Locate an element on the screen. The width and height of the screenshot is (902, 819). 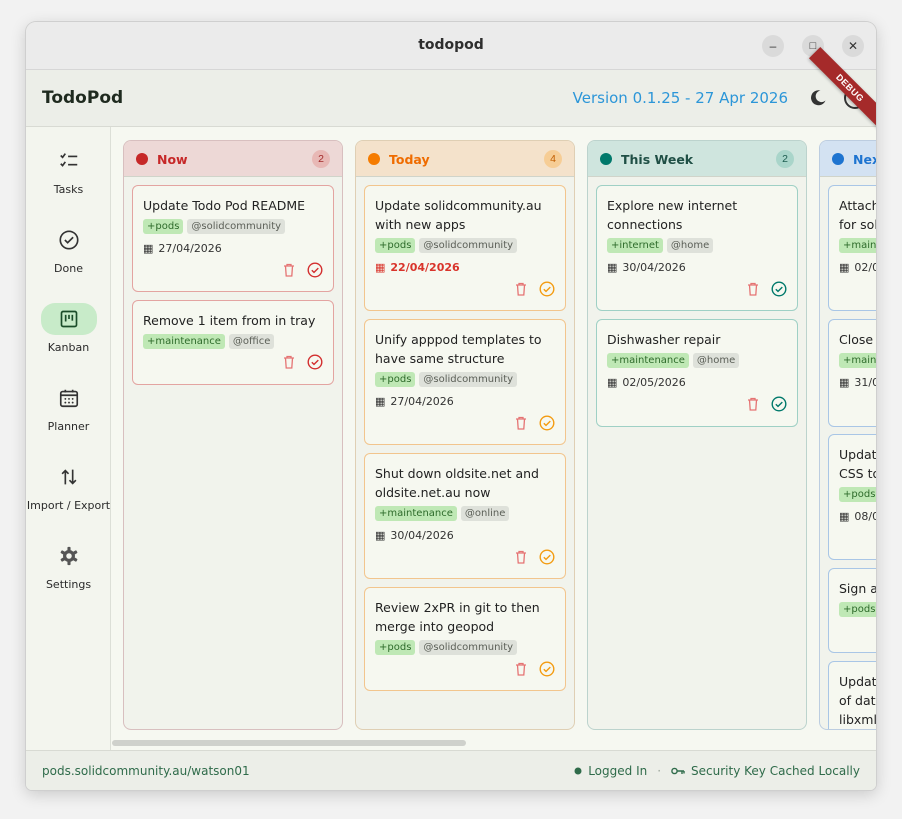
sidebar-item-done: Done is located at coordinates (68, 254).